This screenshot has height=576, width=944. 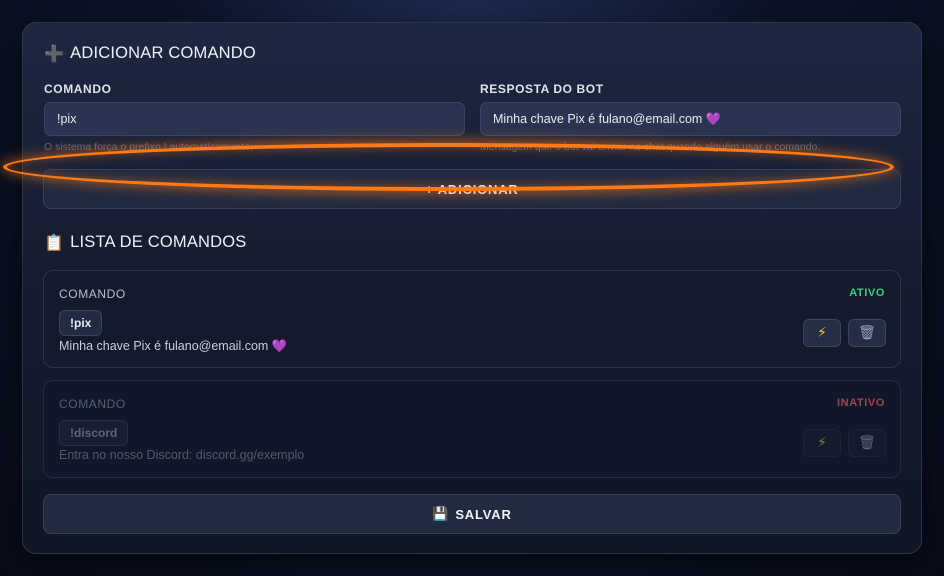 I want to click on response-input-value: Minha chave Pix é fulano@email.com, so click(x=598, y=119).